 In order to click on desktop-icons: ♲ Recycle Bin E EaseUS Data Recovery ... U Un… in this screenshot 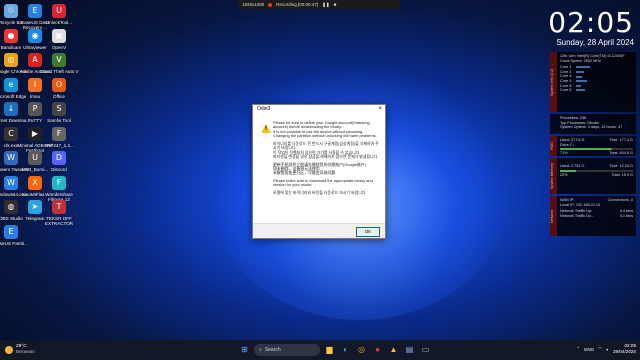, I will do `click(43, 170)`.